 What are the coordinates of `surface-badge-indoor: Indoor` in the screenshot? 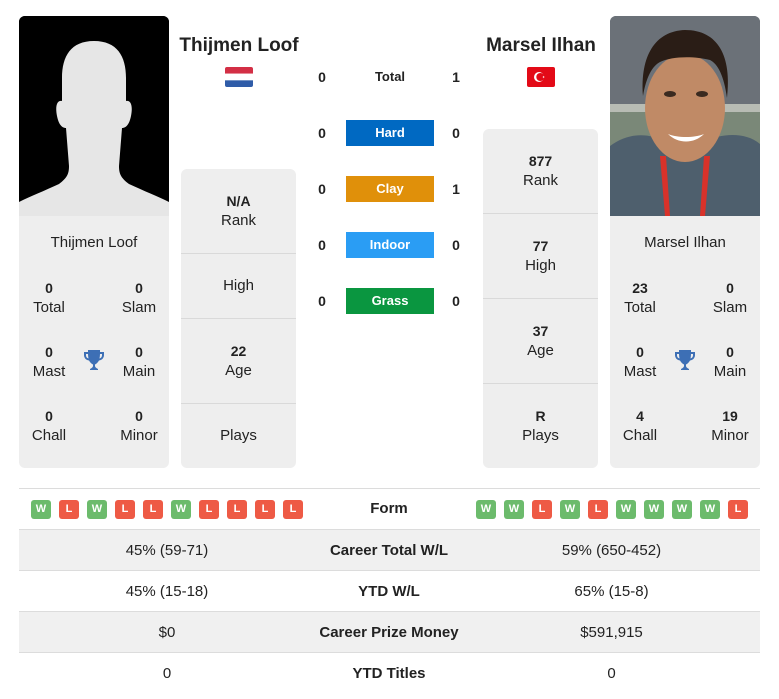 It's located at (390, 245).